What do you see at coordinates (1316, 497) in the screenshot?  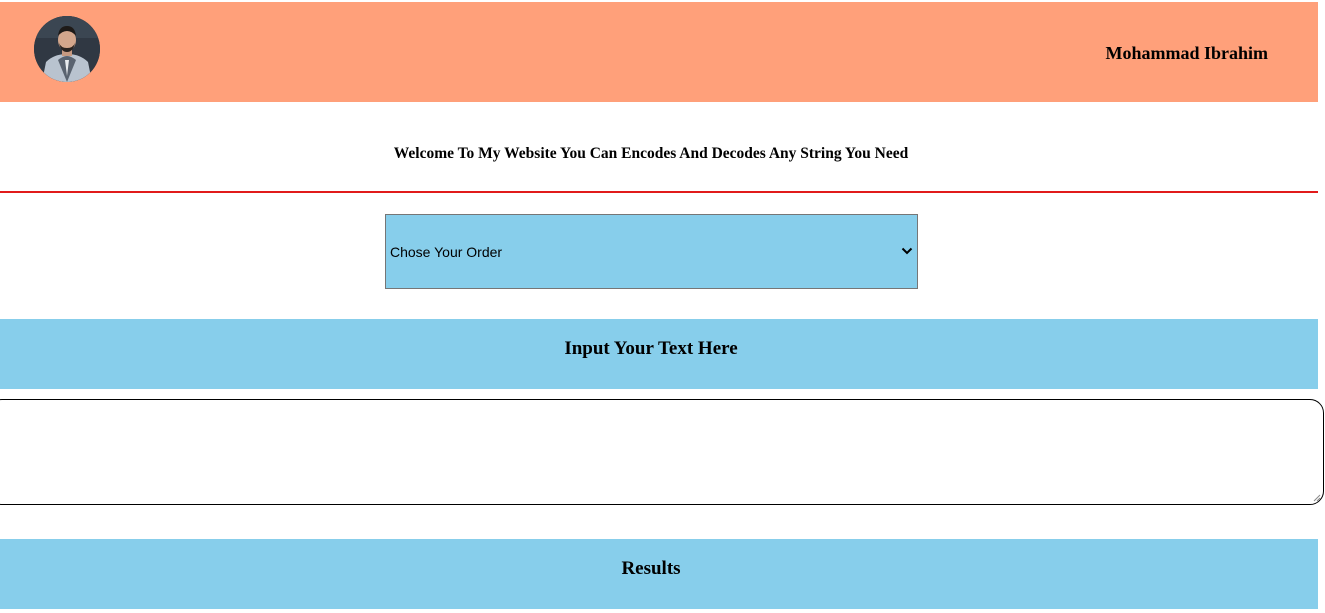 I see `resize-grip-icon` at bounding box center [1316, 497].